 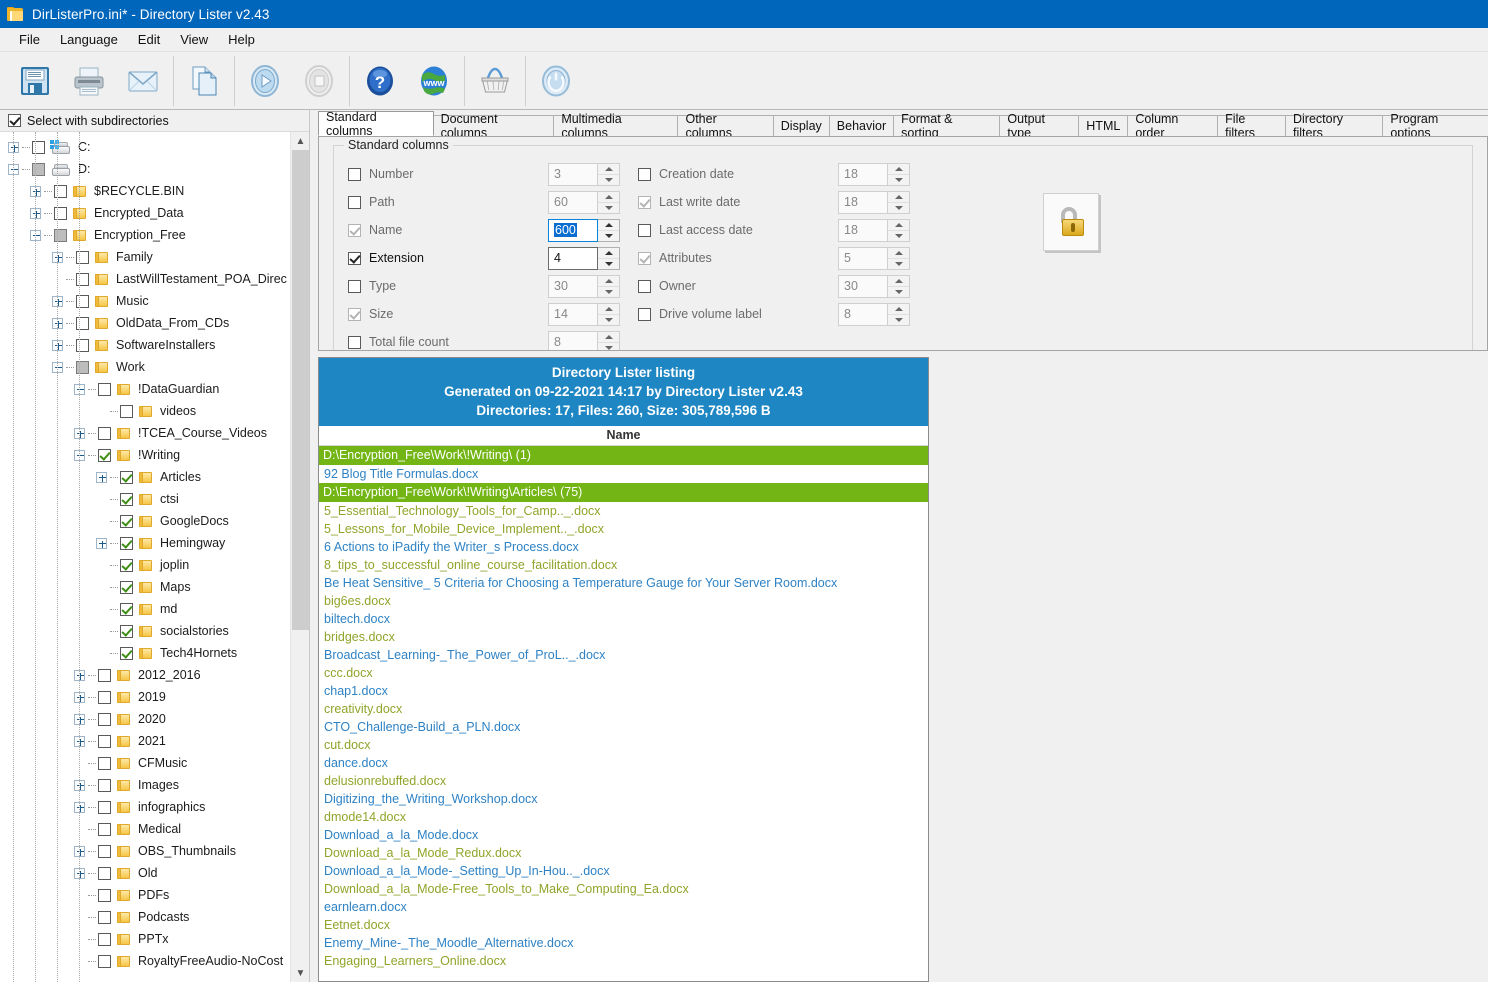 I want to click on width-value: 60, so click(x=573, y=202).